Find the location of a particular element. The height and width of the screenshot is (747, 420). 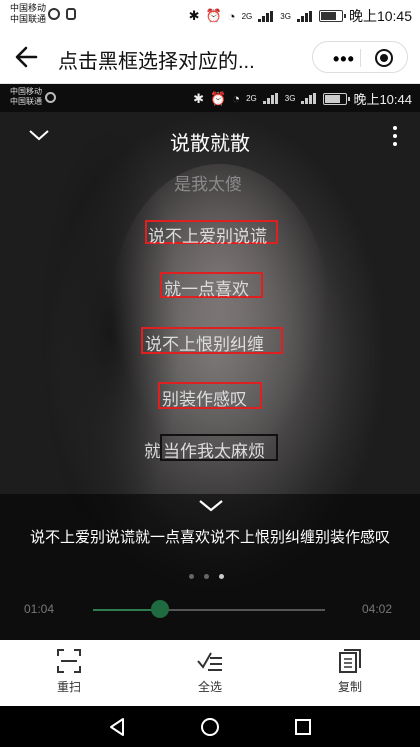

progress-knob is located at coordinates (160, 609).